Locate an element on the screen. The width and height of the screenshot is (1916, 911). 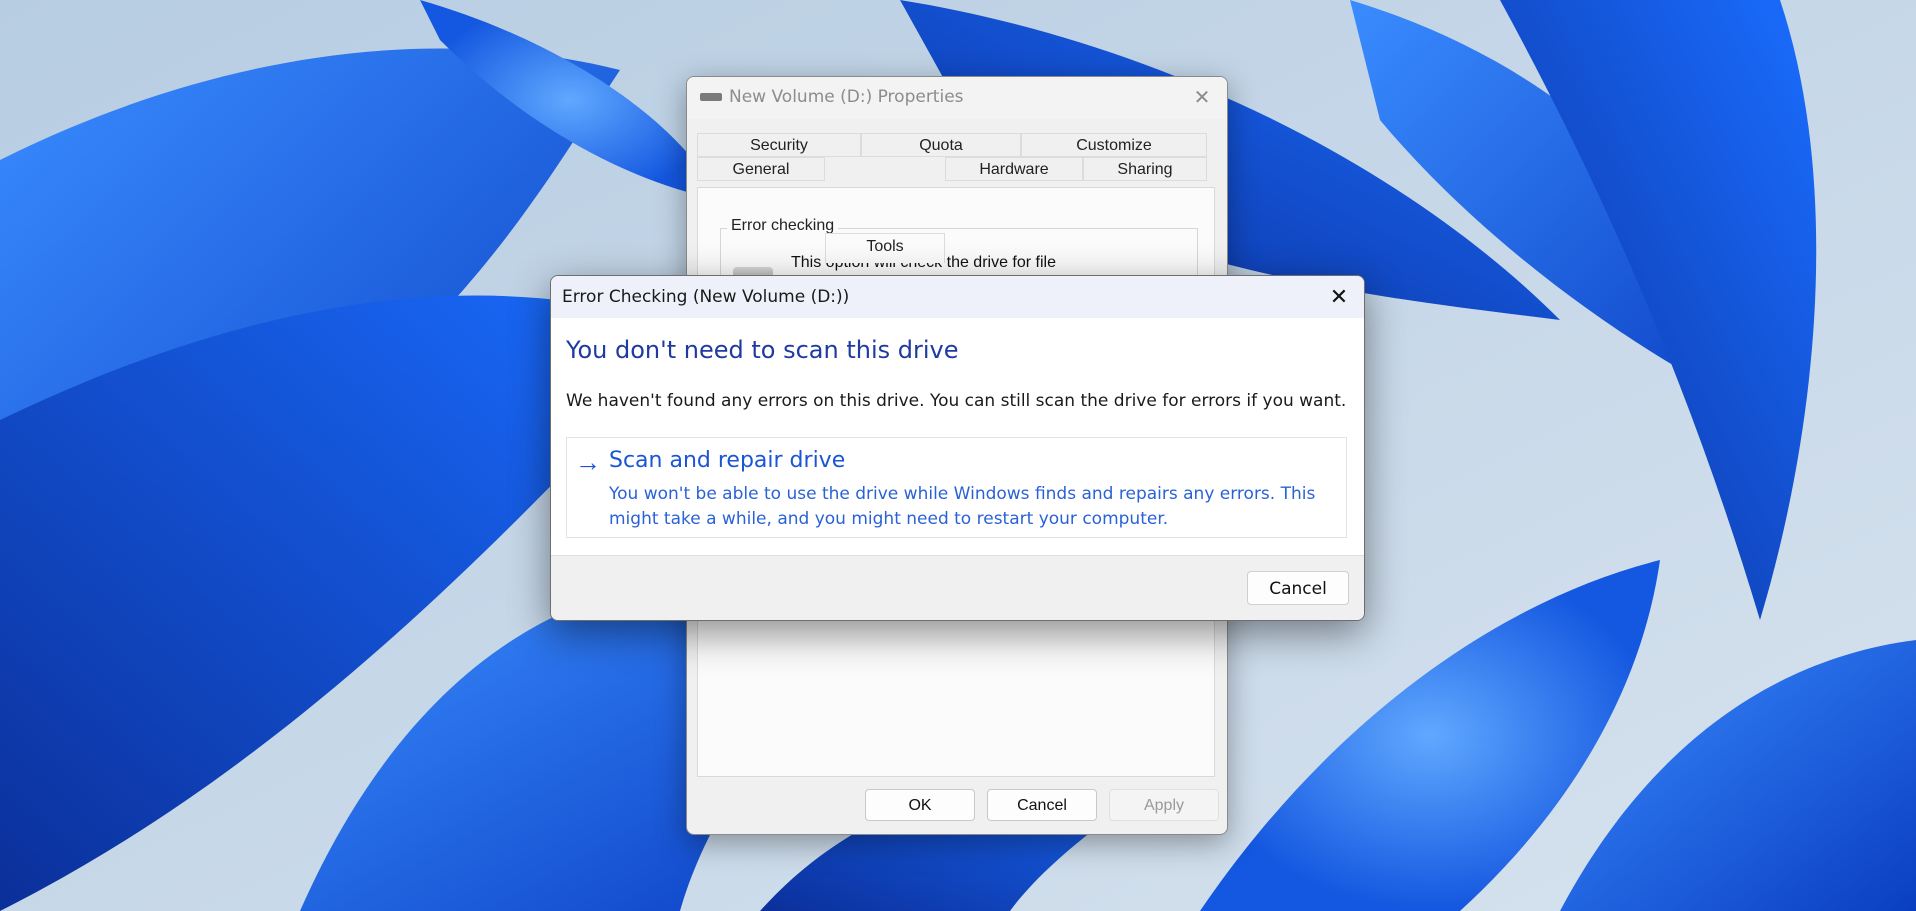
dialog-footer: Cancel is located at coordinates (957, 588).